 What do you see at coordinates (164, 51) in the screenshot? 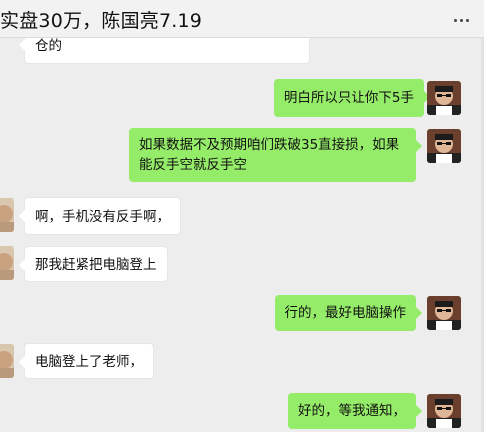
I see `message-bubble-incoming: 仓的` at bounding box center [164, 51].